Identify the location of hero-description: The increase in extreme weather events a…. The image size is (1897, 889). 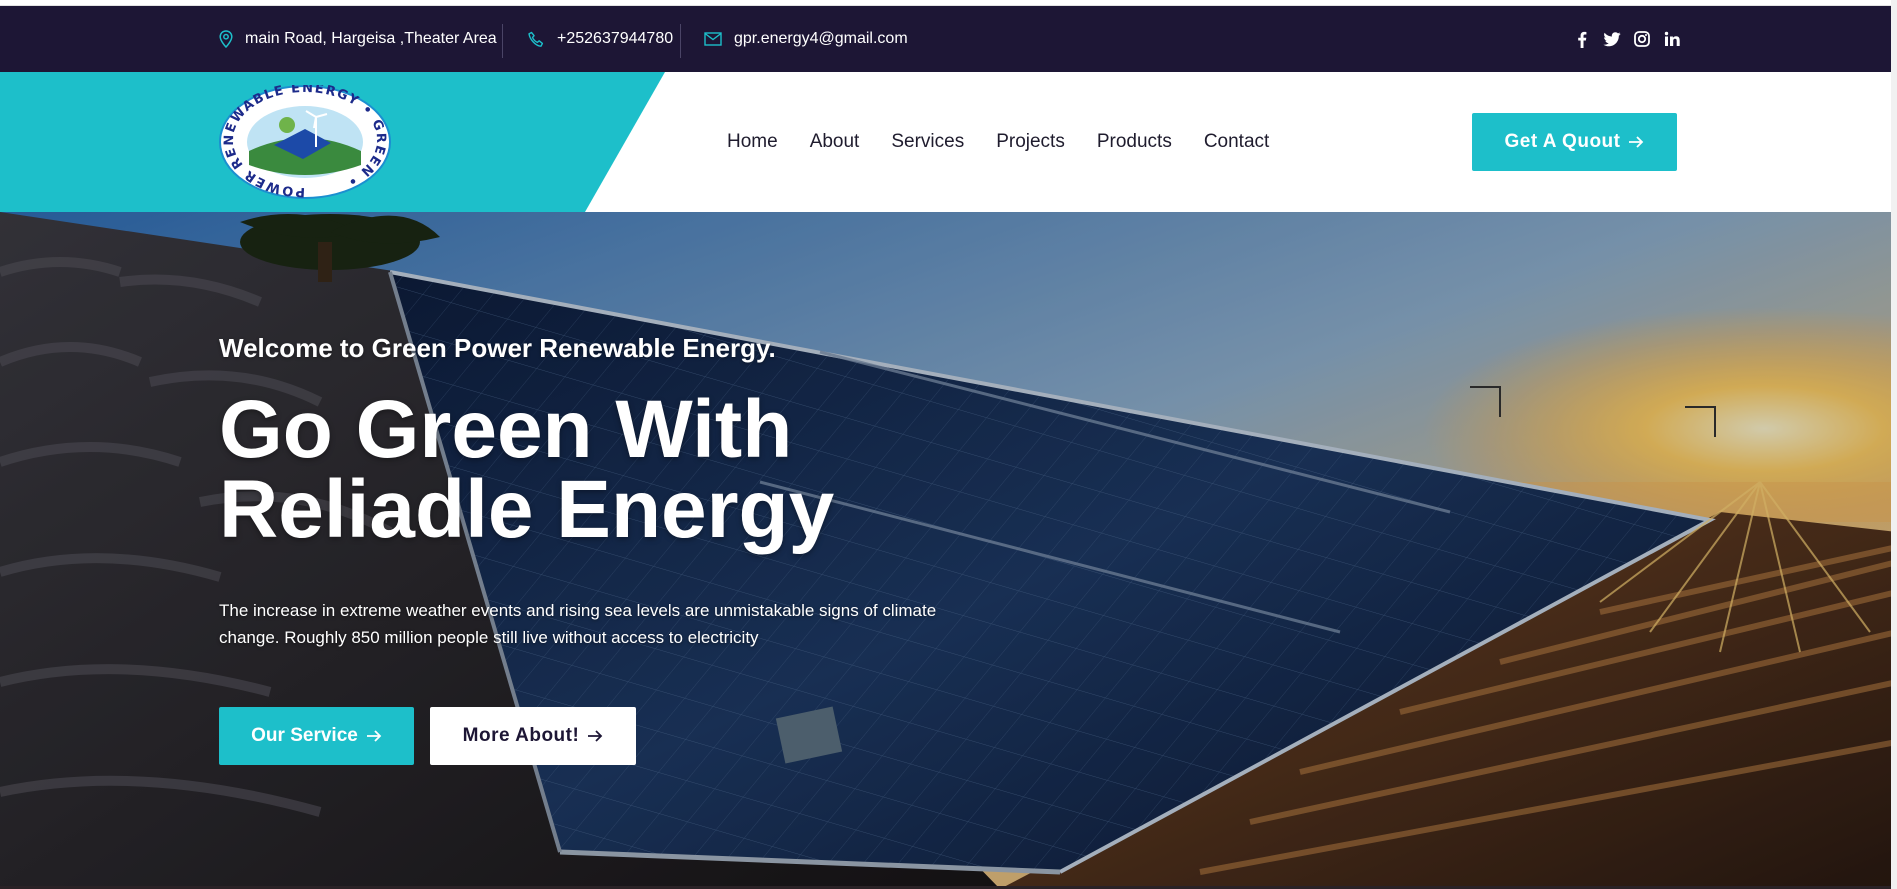
(578, 624).